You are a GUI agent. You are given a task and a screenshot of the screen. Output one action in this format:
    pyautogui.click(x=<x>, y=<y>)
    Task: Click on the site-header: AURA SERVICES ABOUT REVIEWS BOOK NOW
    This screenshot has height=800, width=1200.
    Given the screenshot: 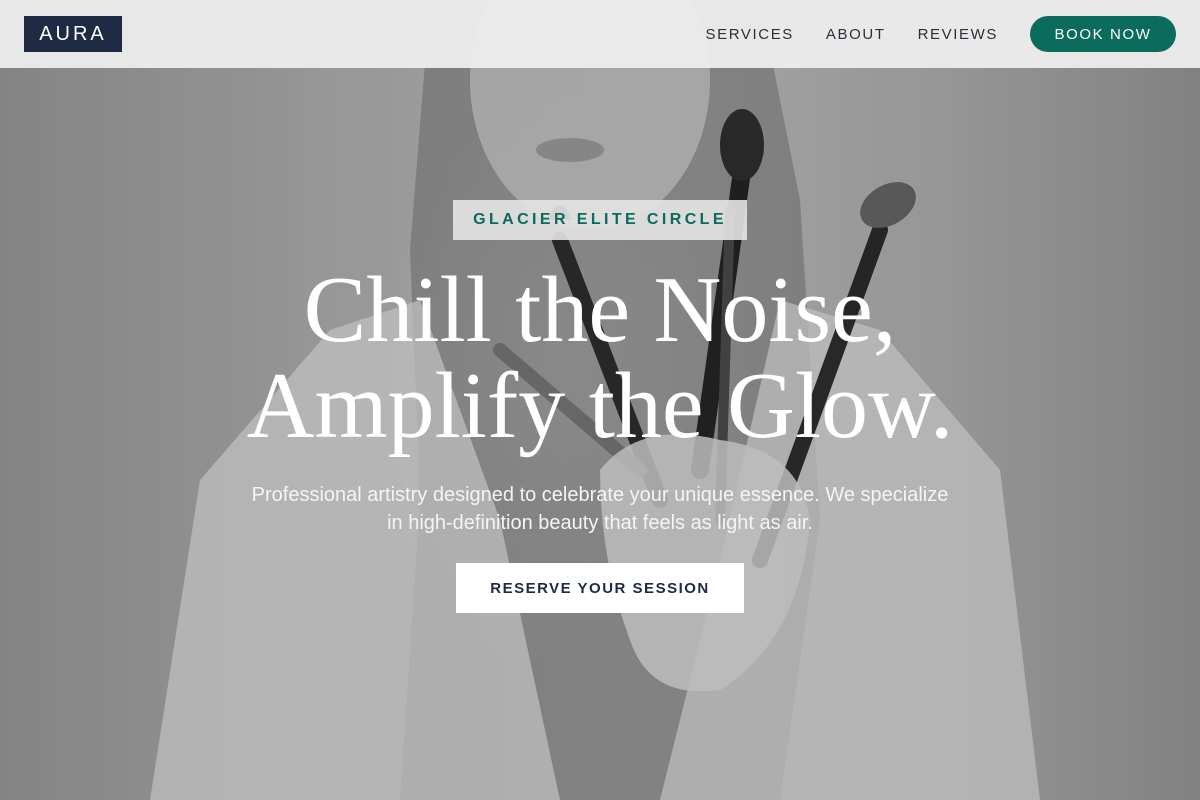 What is the action you would take?
    pyautogui.click(x=600, y=34)
    